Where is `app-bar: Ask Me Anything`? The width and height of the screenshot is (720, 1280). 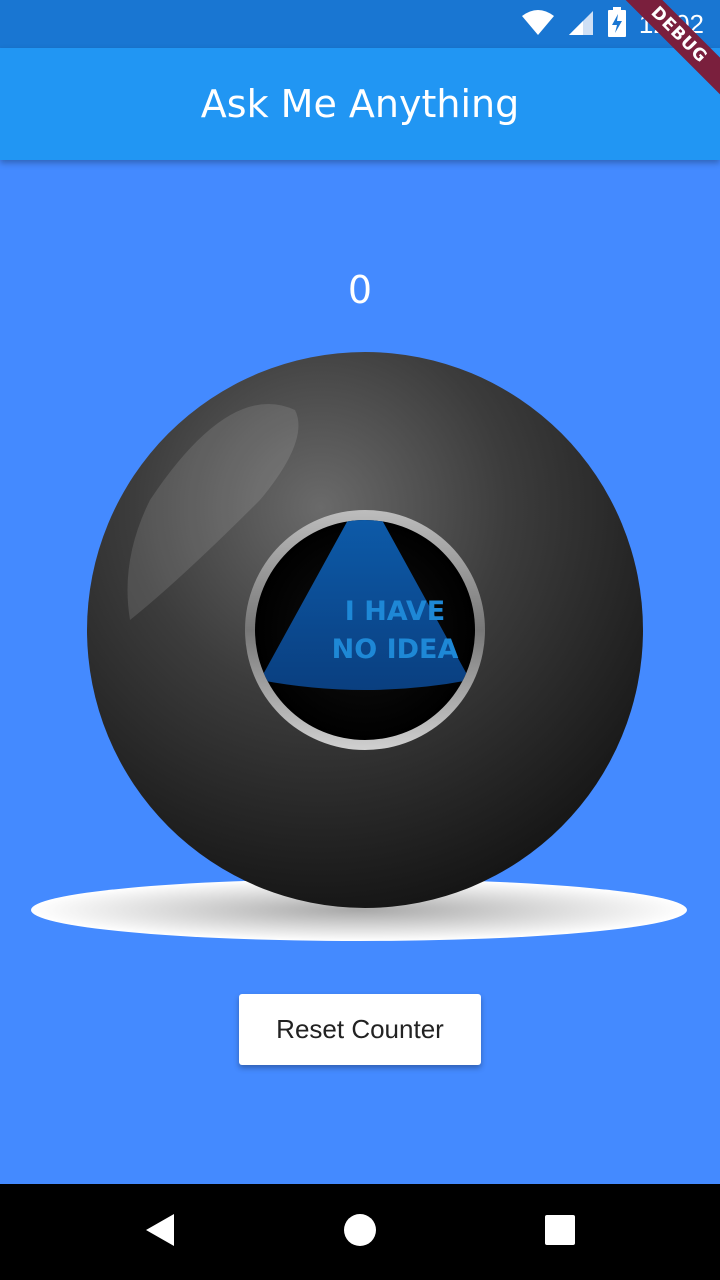
app-bar: Ask Me Anything is located at coordinates (360, 104).